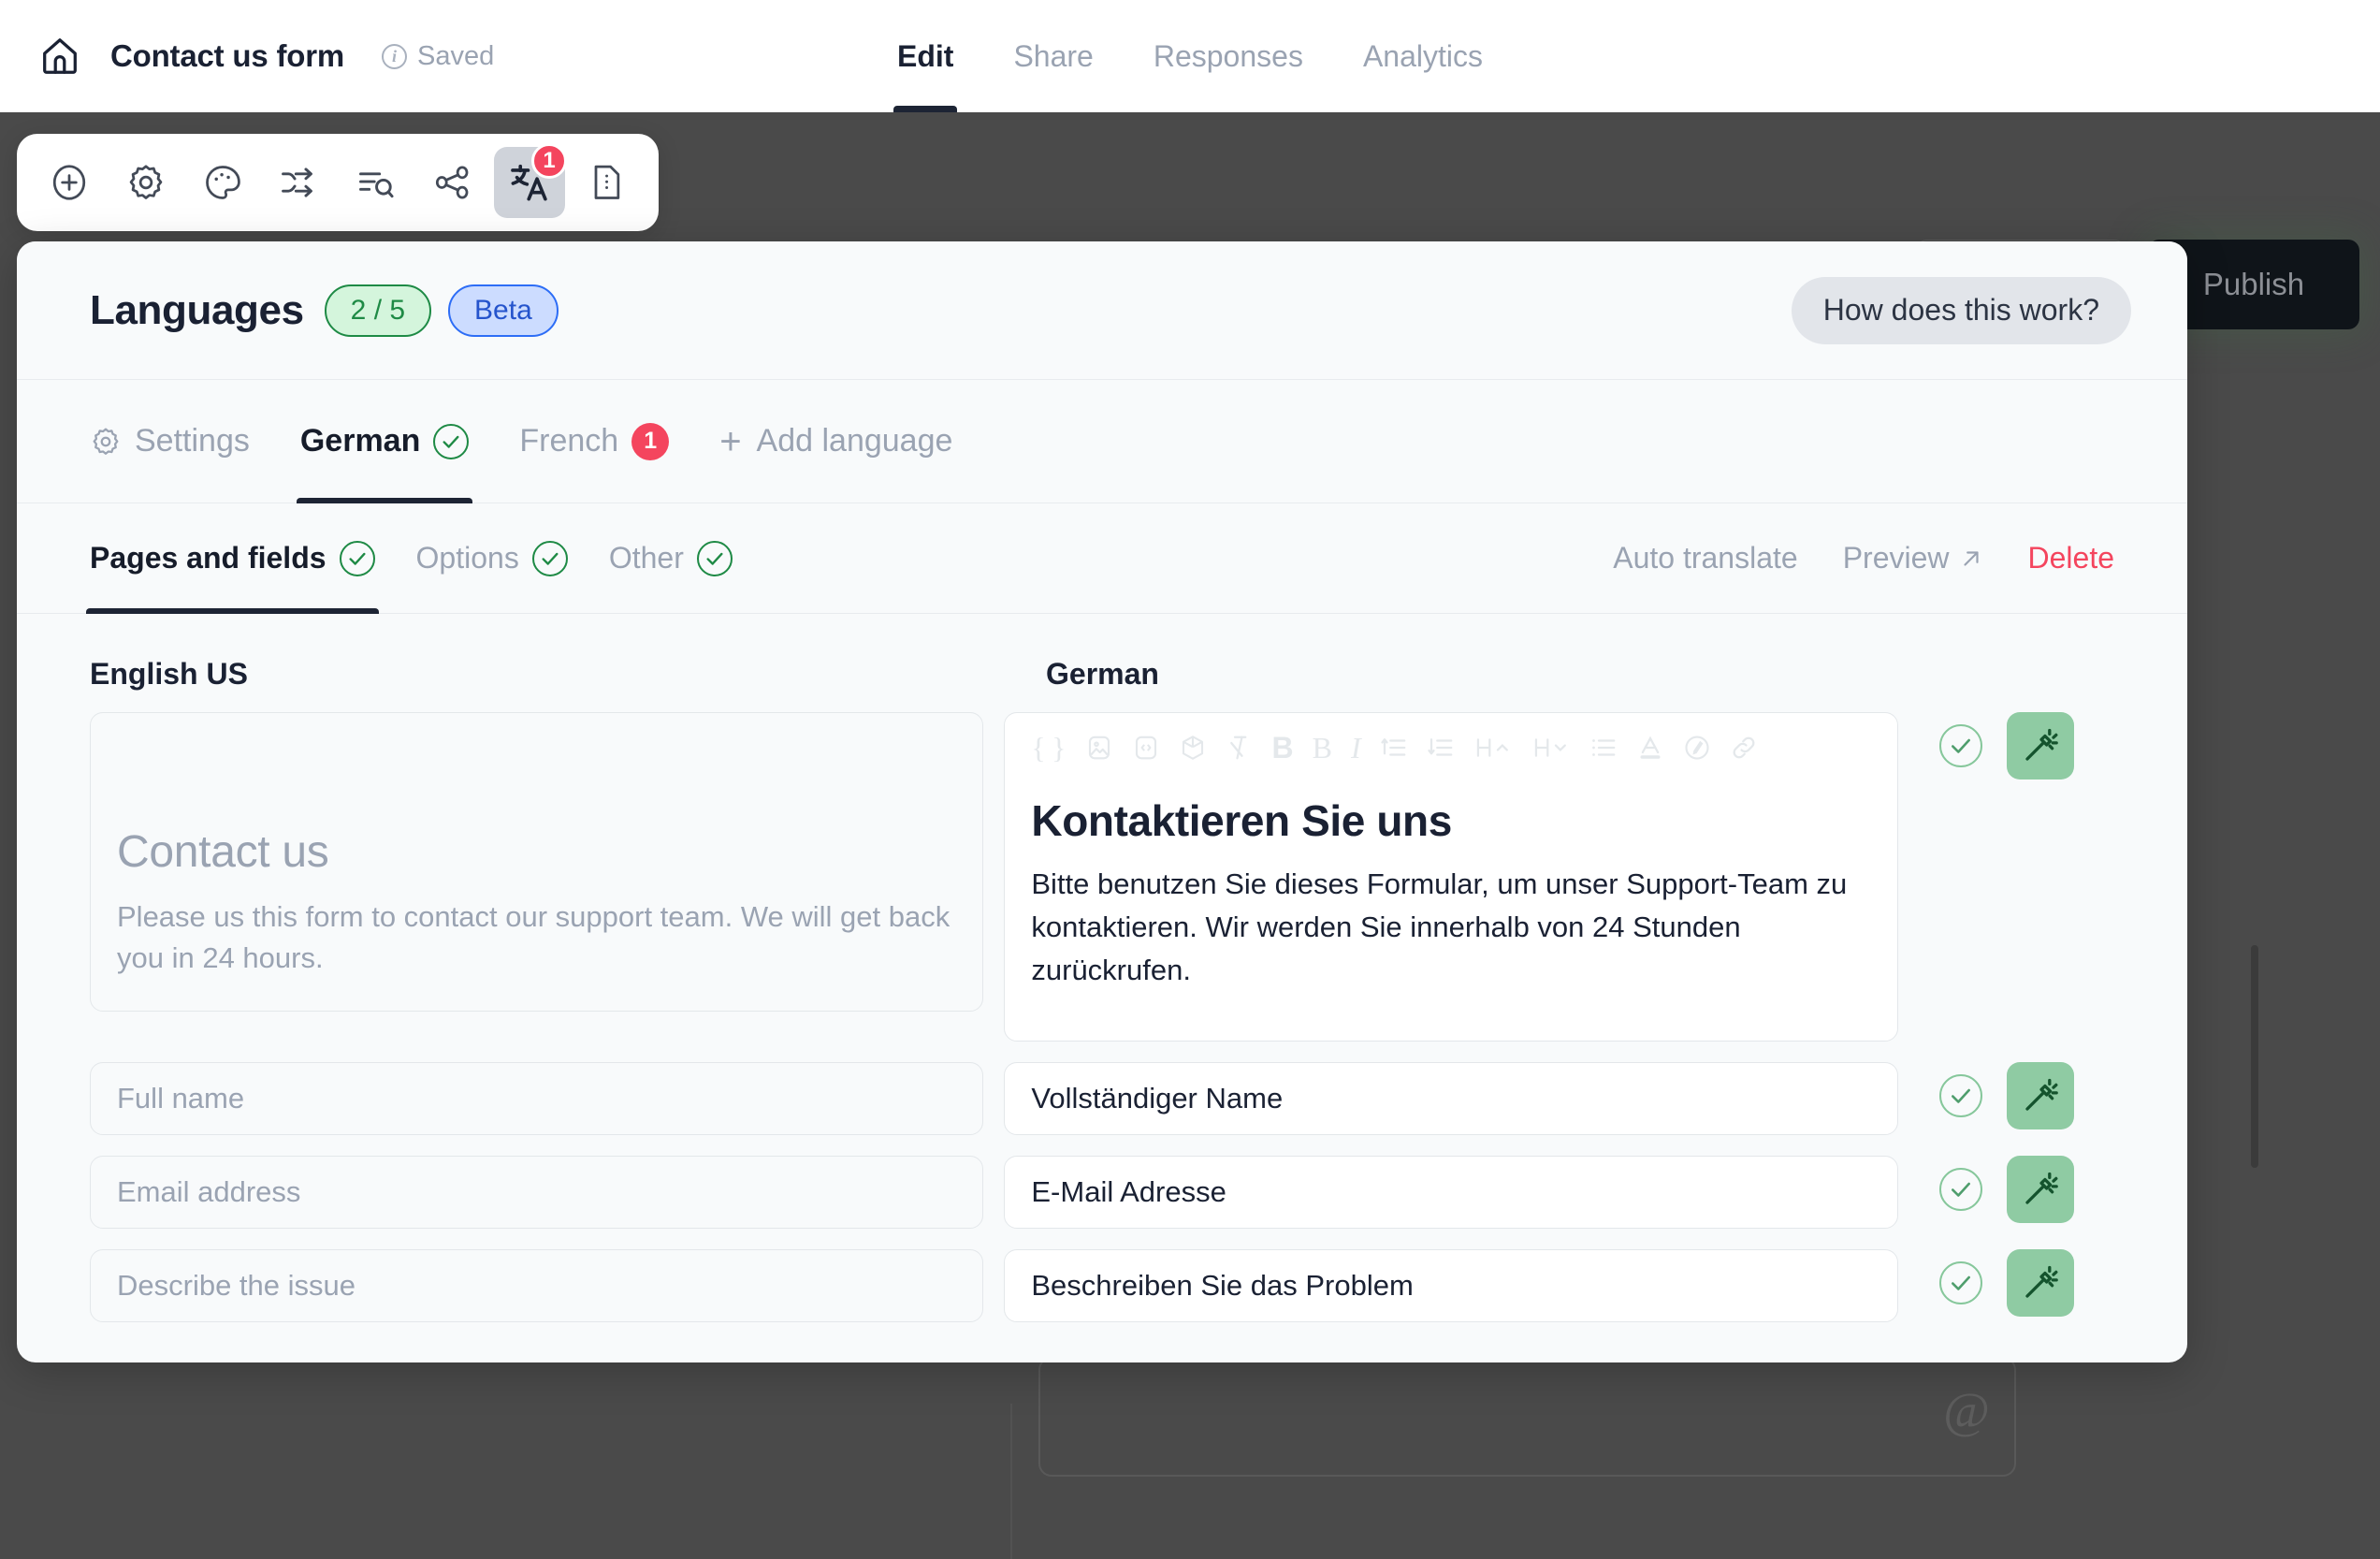  What do you see at coordinates (378, 310) in the screenshot?
I see `language-count-badge: 2 / 5` at bounding box center [378, 310].